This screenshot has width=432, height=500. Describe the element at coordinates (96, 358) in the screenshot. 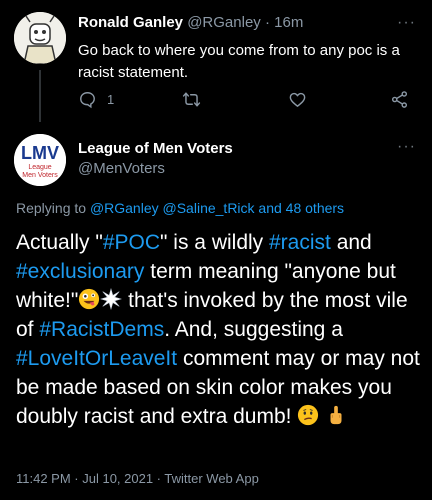

I see `hashtag-loveitorleaveit: #LoveItOrLeaveIt` at that location.